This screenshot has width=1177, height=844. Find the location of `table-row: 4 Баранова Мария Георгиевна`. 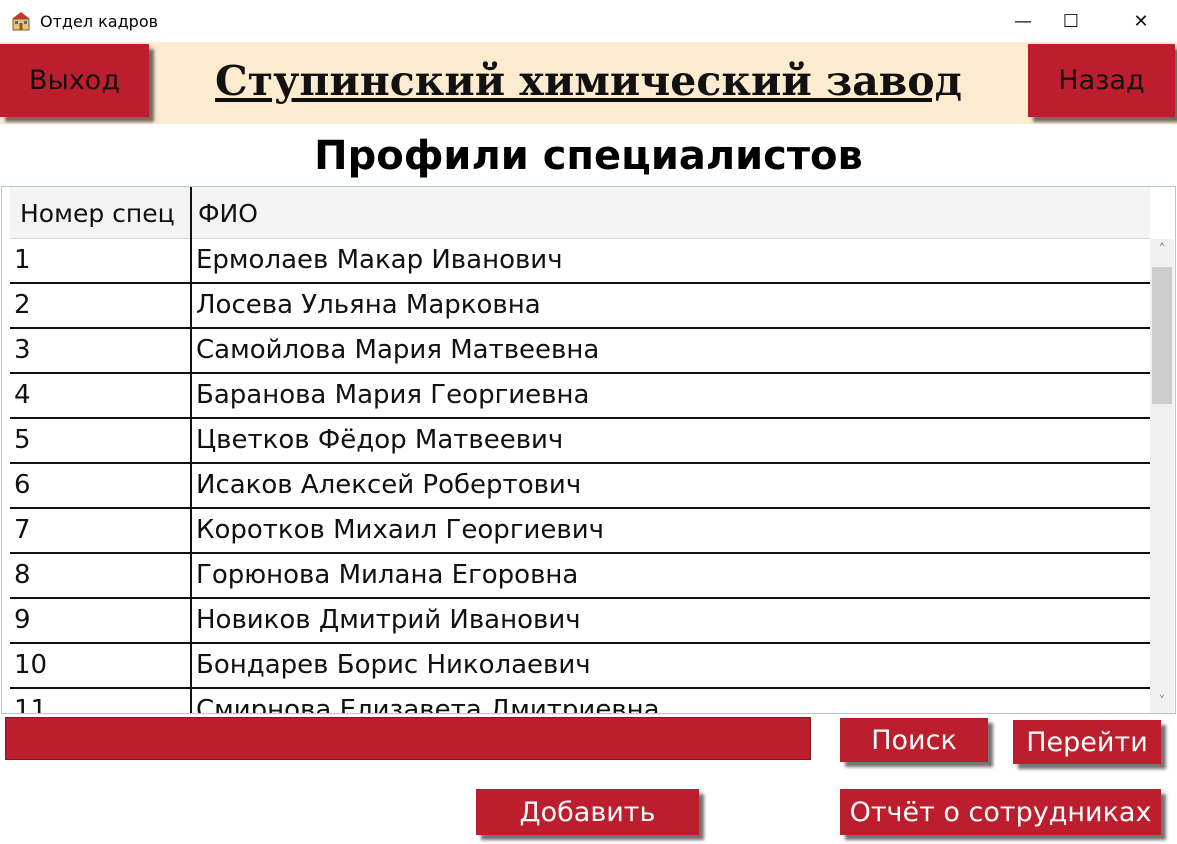

table-row: 4 Баранова Мария Георгиевна is located at coordinates (580, 396).